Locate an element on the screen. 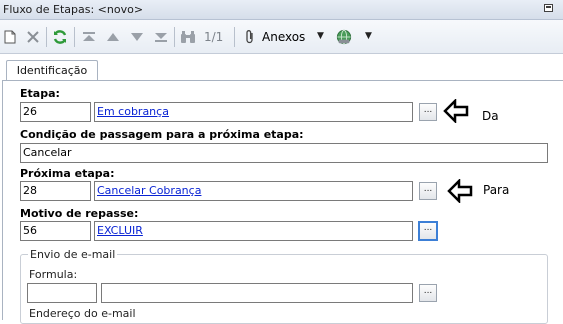 The image size is (563, 324). title-bar: Fluxo de Etapas: <novo> is located at coordinates (281, 10).